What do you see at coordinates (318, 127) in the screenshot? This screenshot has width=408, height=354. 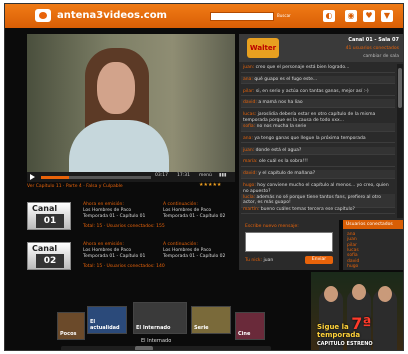 I see `chat-message: sofía: no nos mucha la serie` at bounding box center [318, 127].